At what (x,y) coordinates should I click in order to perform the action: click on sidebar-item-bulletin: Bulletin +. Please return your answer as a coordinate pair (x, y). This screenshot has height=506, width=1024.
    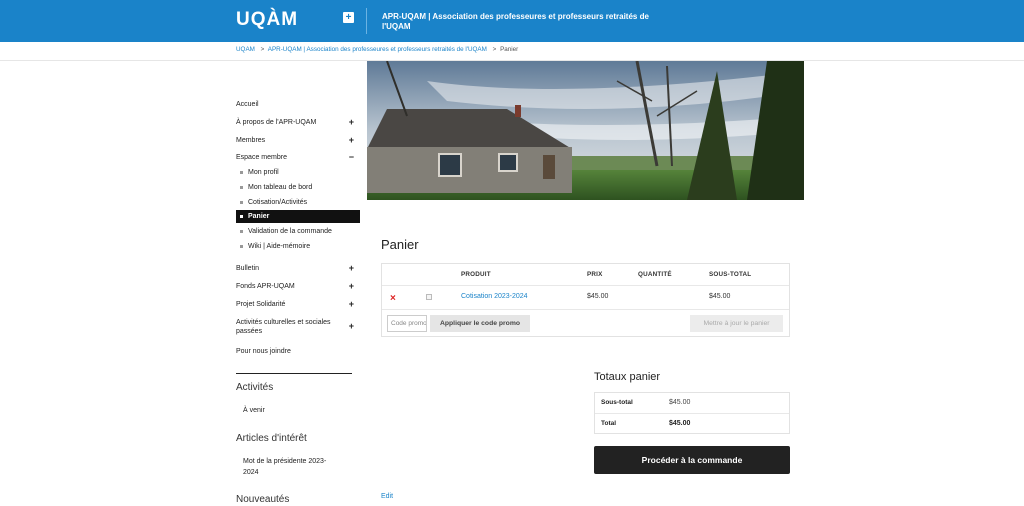
    Looking at the image, I should click on (298, 268).